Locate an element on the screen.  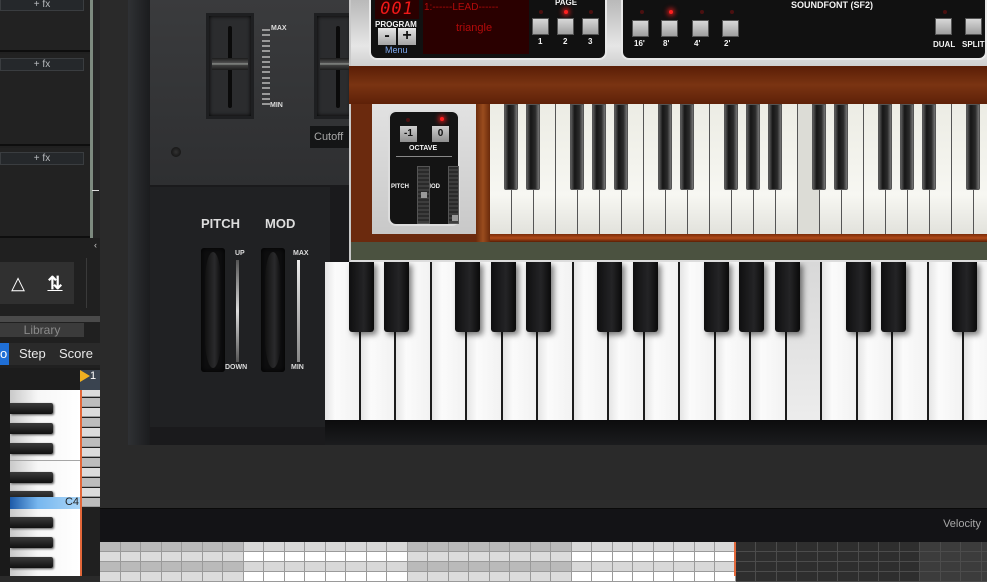
mod-slider is located at coordinates (453, 195).